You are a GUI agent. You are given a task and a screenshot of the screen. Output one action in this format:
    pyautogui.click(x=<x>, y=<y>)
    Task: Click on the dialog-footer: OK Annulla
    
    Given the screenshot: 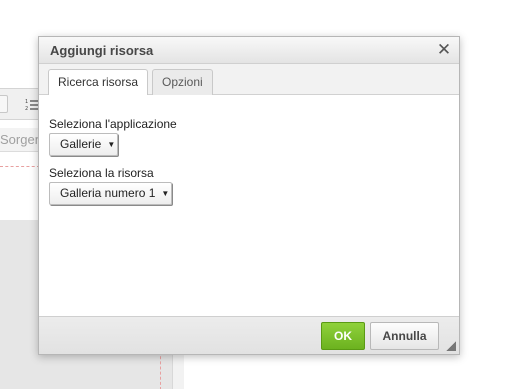 What is the action you would take?
    pyautogui.click(x=249, y=335)
    